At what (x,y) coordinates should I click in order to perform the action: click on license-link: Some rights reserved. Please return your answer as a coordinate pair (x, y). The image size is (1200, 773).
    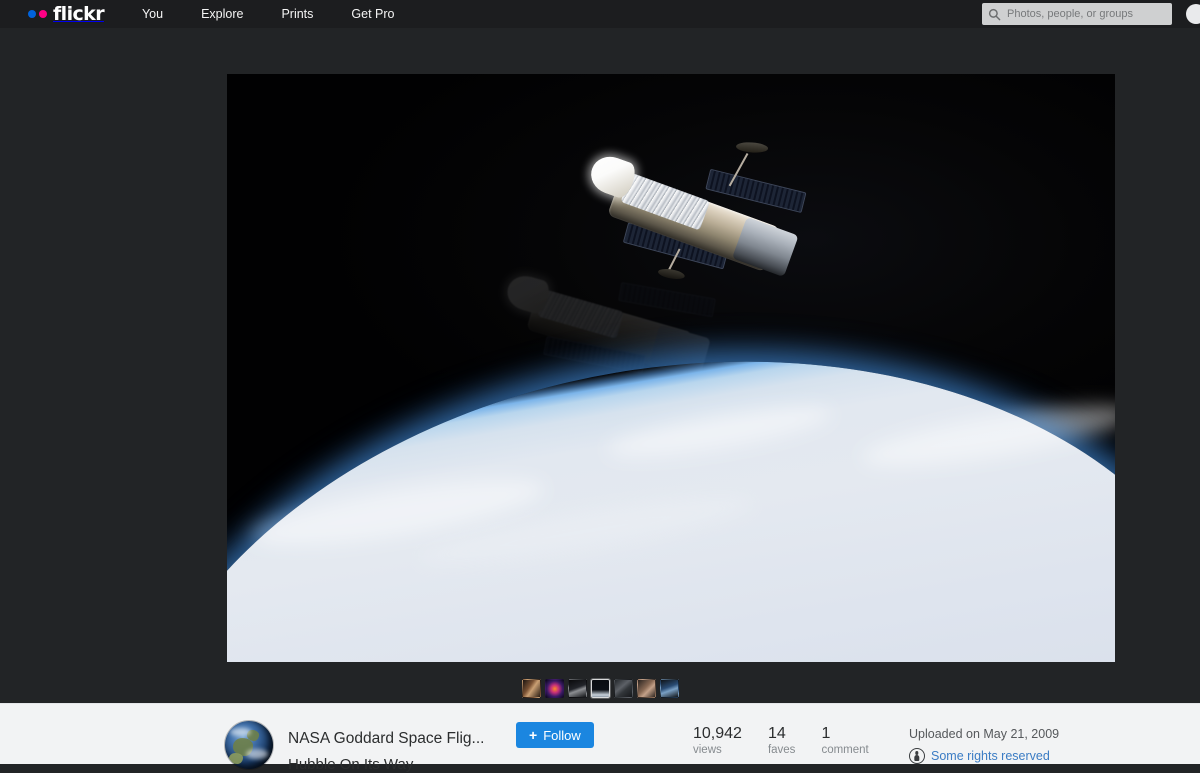
    Looking at the image, I should click on (990, 756).